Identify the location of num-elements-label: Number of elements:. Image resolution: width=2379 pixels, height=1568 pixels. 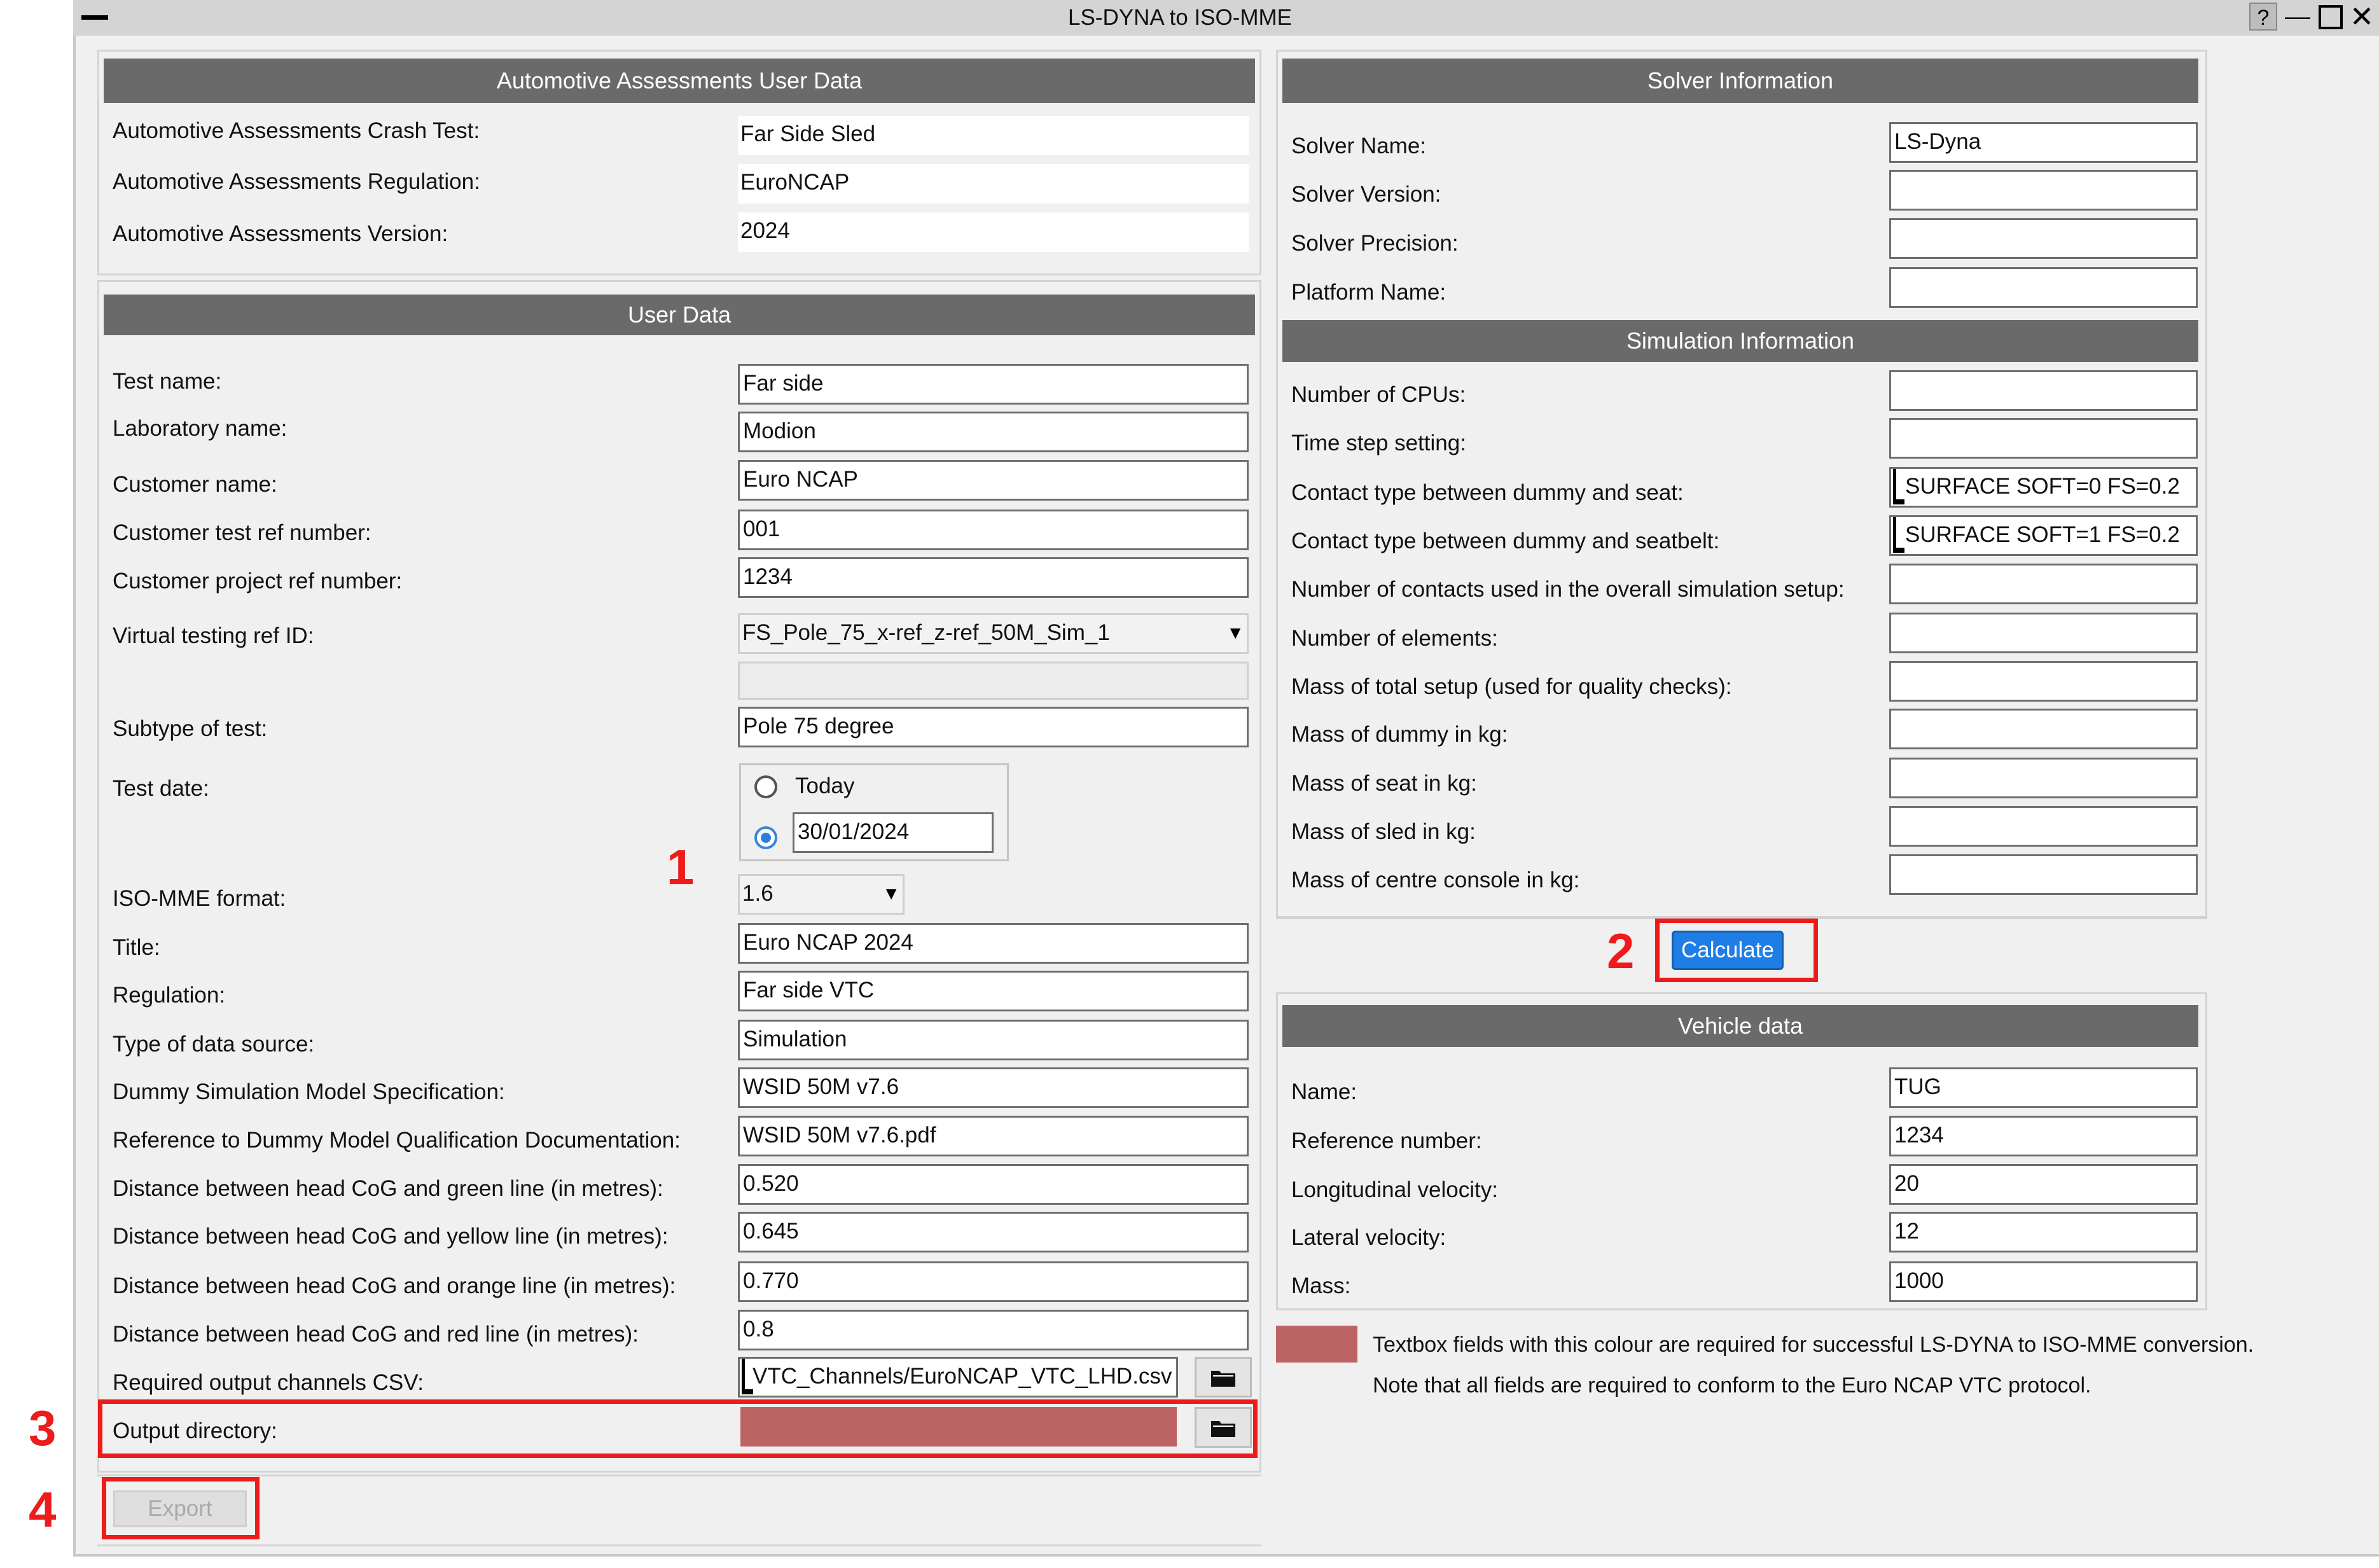
(1394, 638).